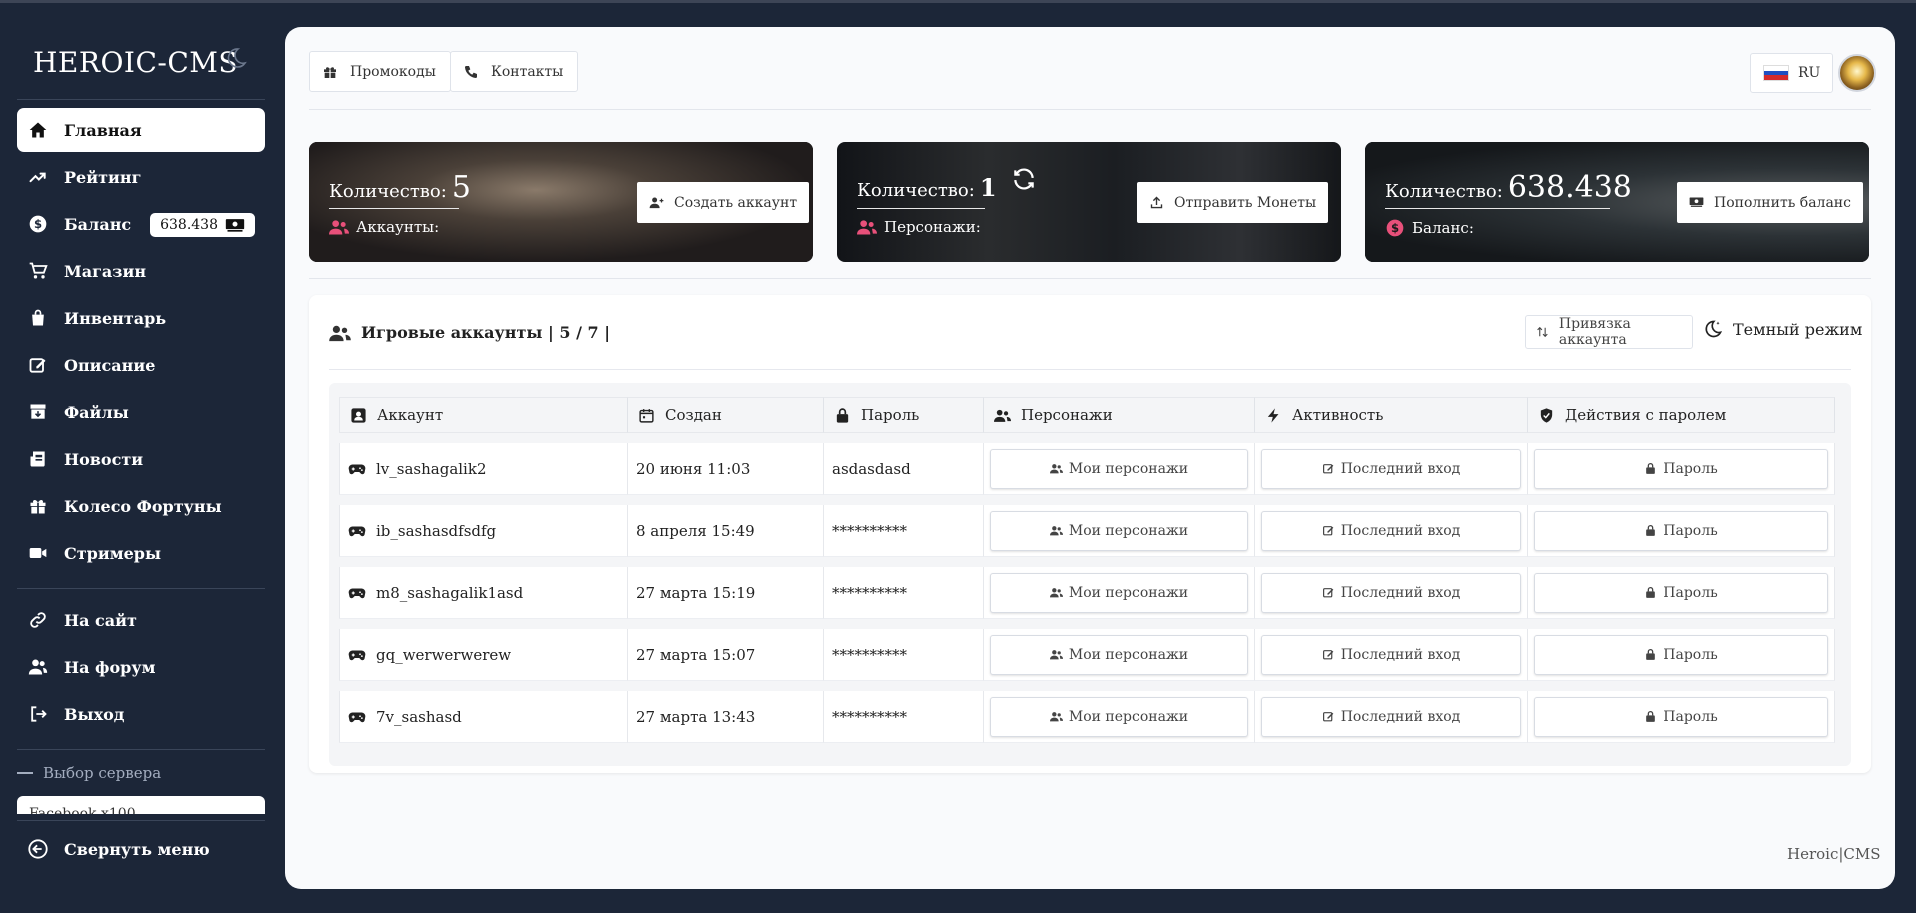  I want to click on account-cell: m8_sashagalik1asd, so click(483, 593).